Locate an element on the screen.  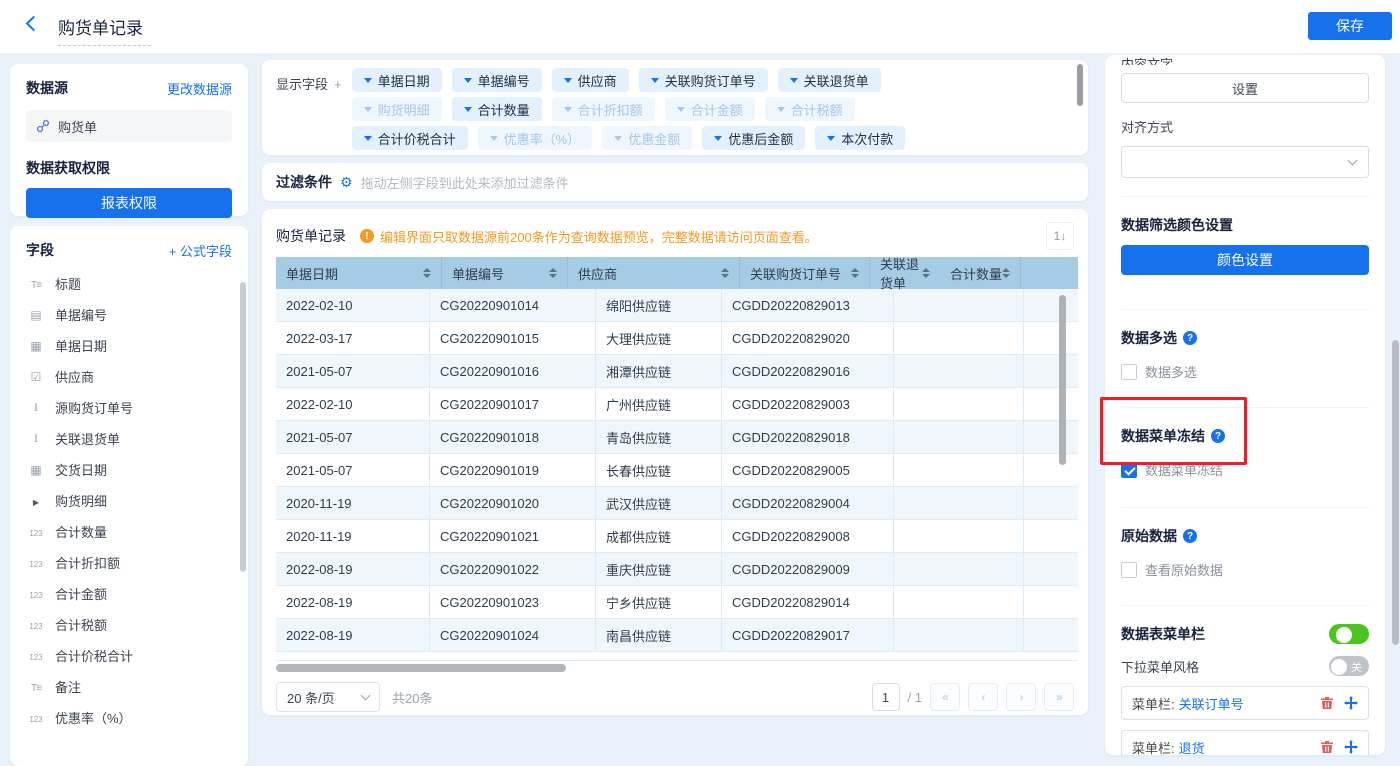
freeze-checkbox is located at coordinates (1129, 469).